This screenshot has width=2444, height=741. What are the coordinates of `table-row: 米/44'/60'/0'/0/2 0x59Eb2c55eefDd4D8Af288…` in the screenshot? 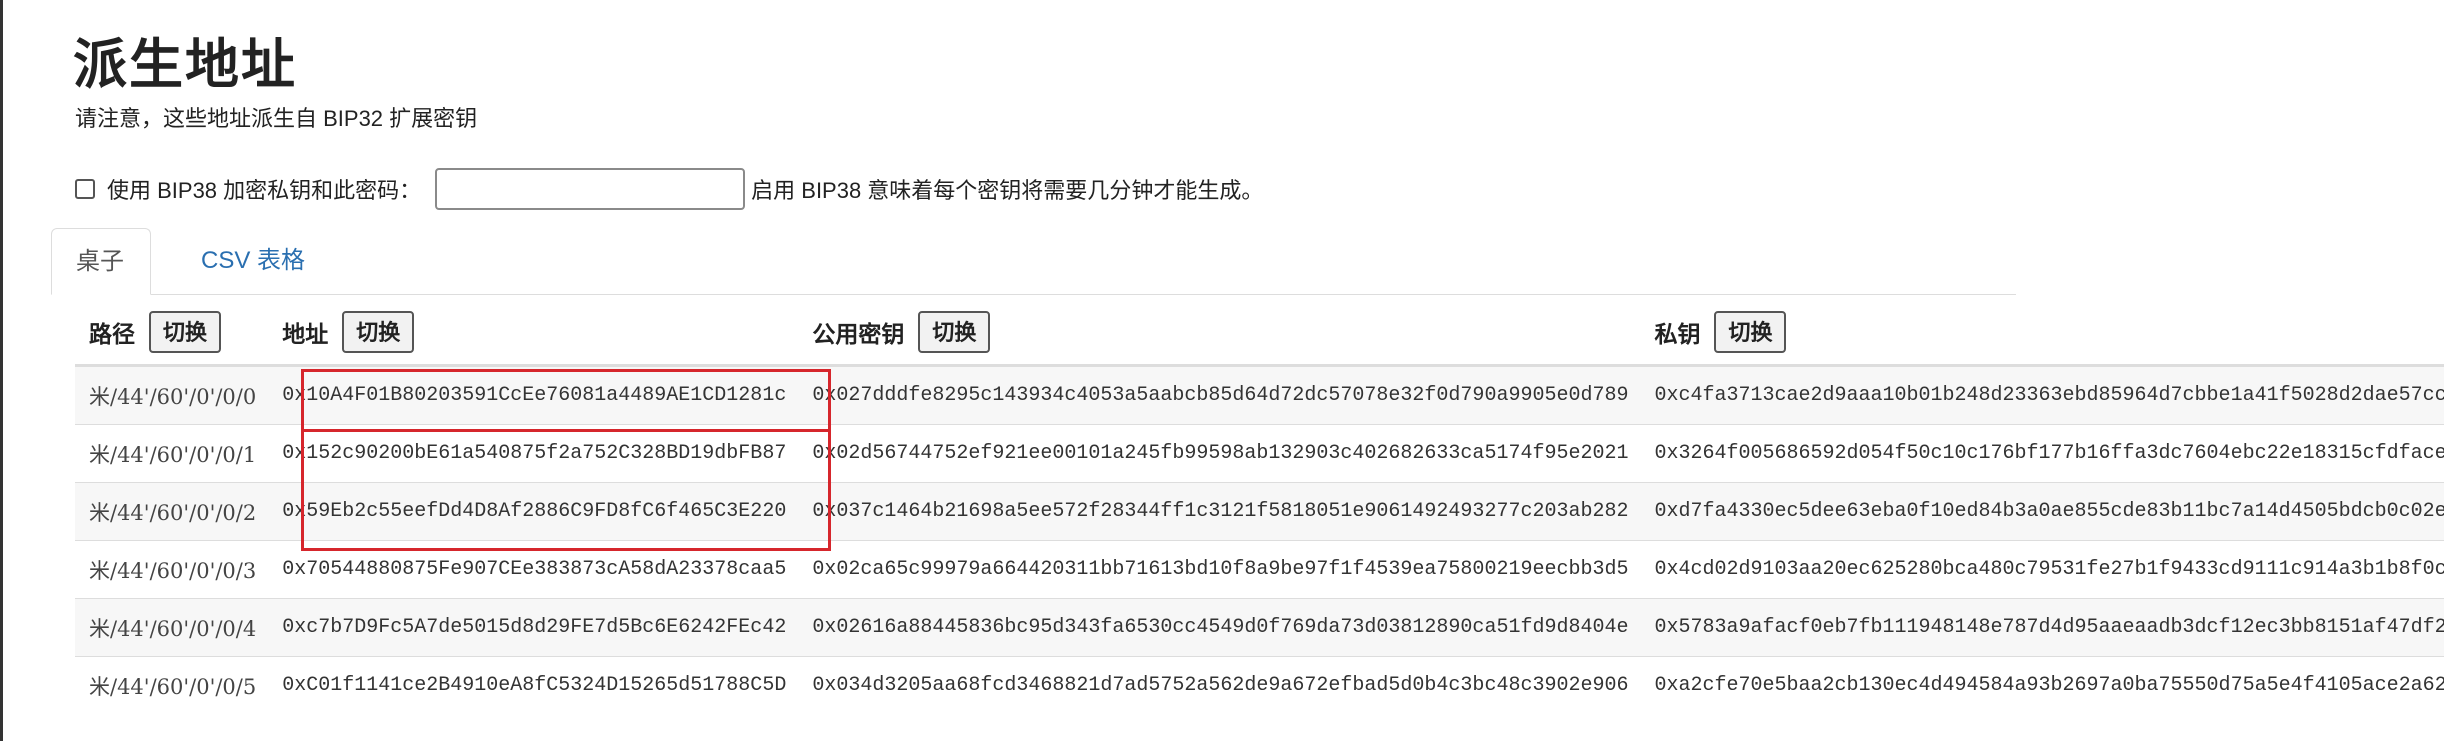 It's located at (1259, 511).